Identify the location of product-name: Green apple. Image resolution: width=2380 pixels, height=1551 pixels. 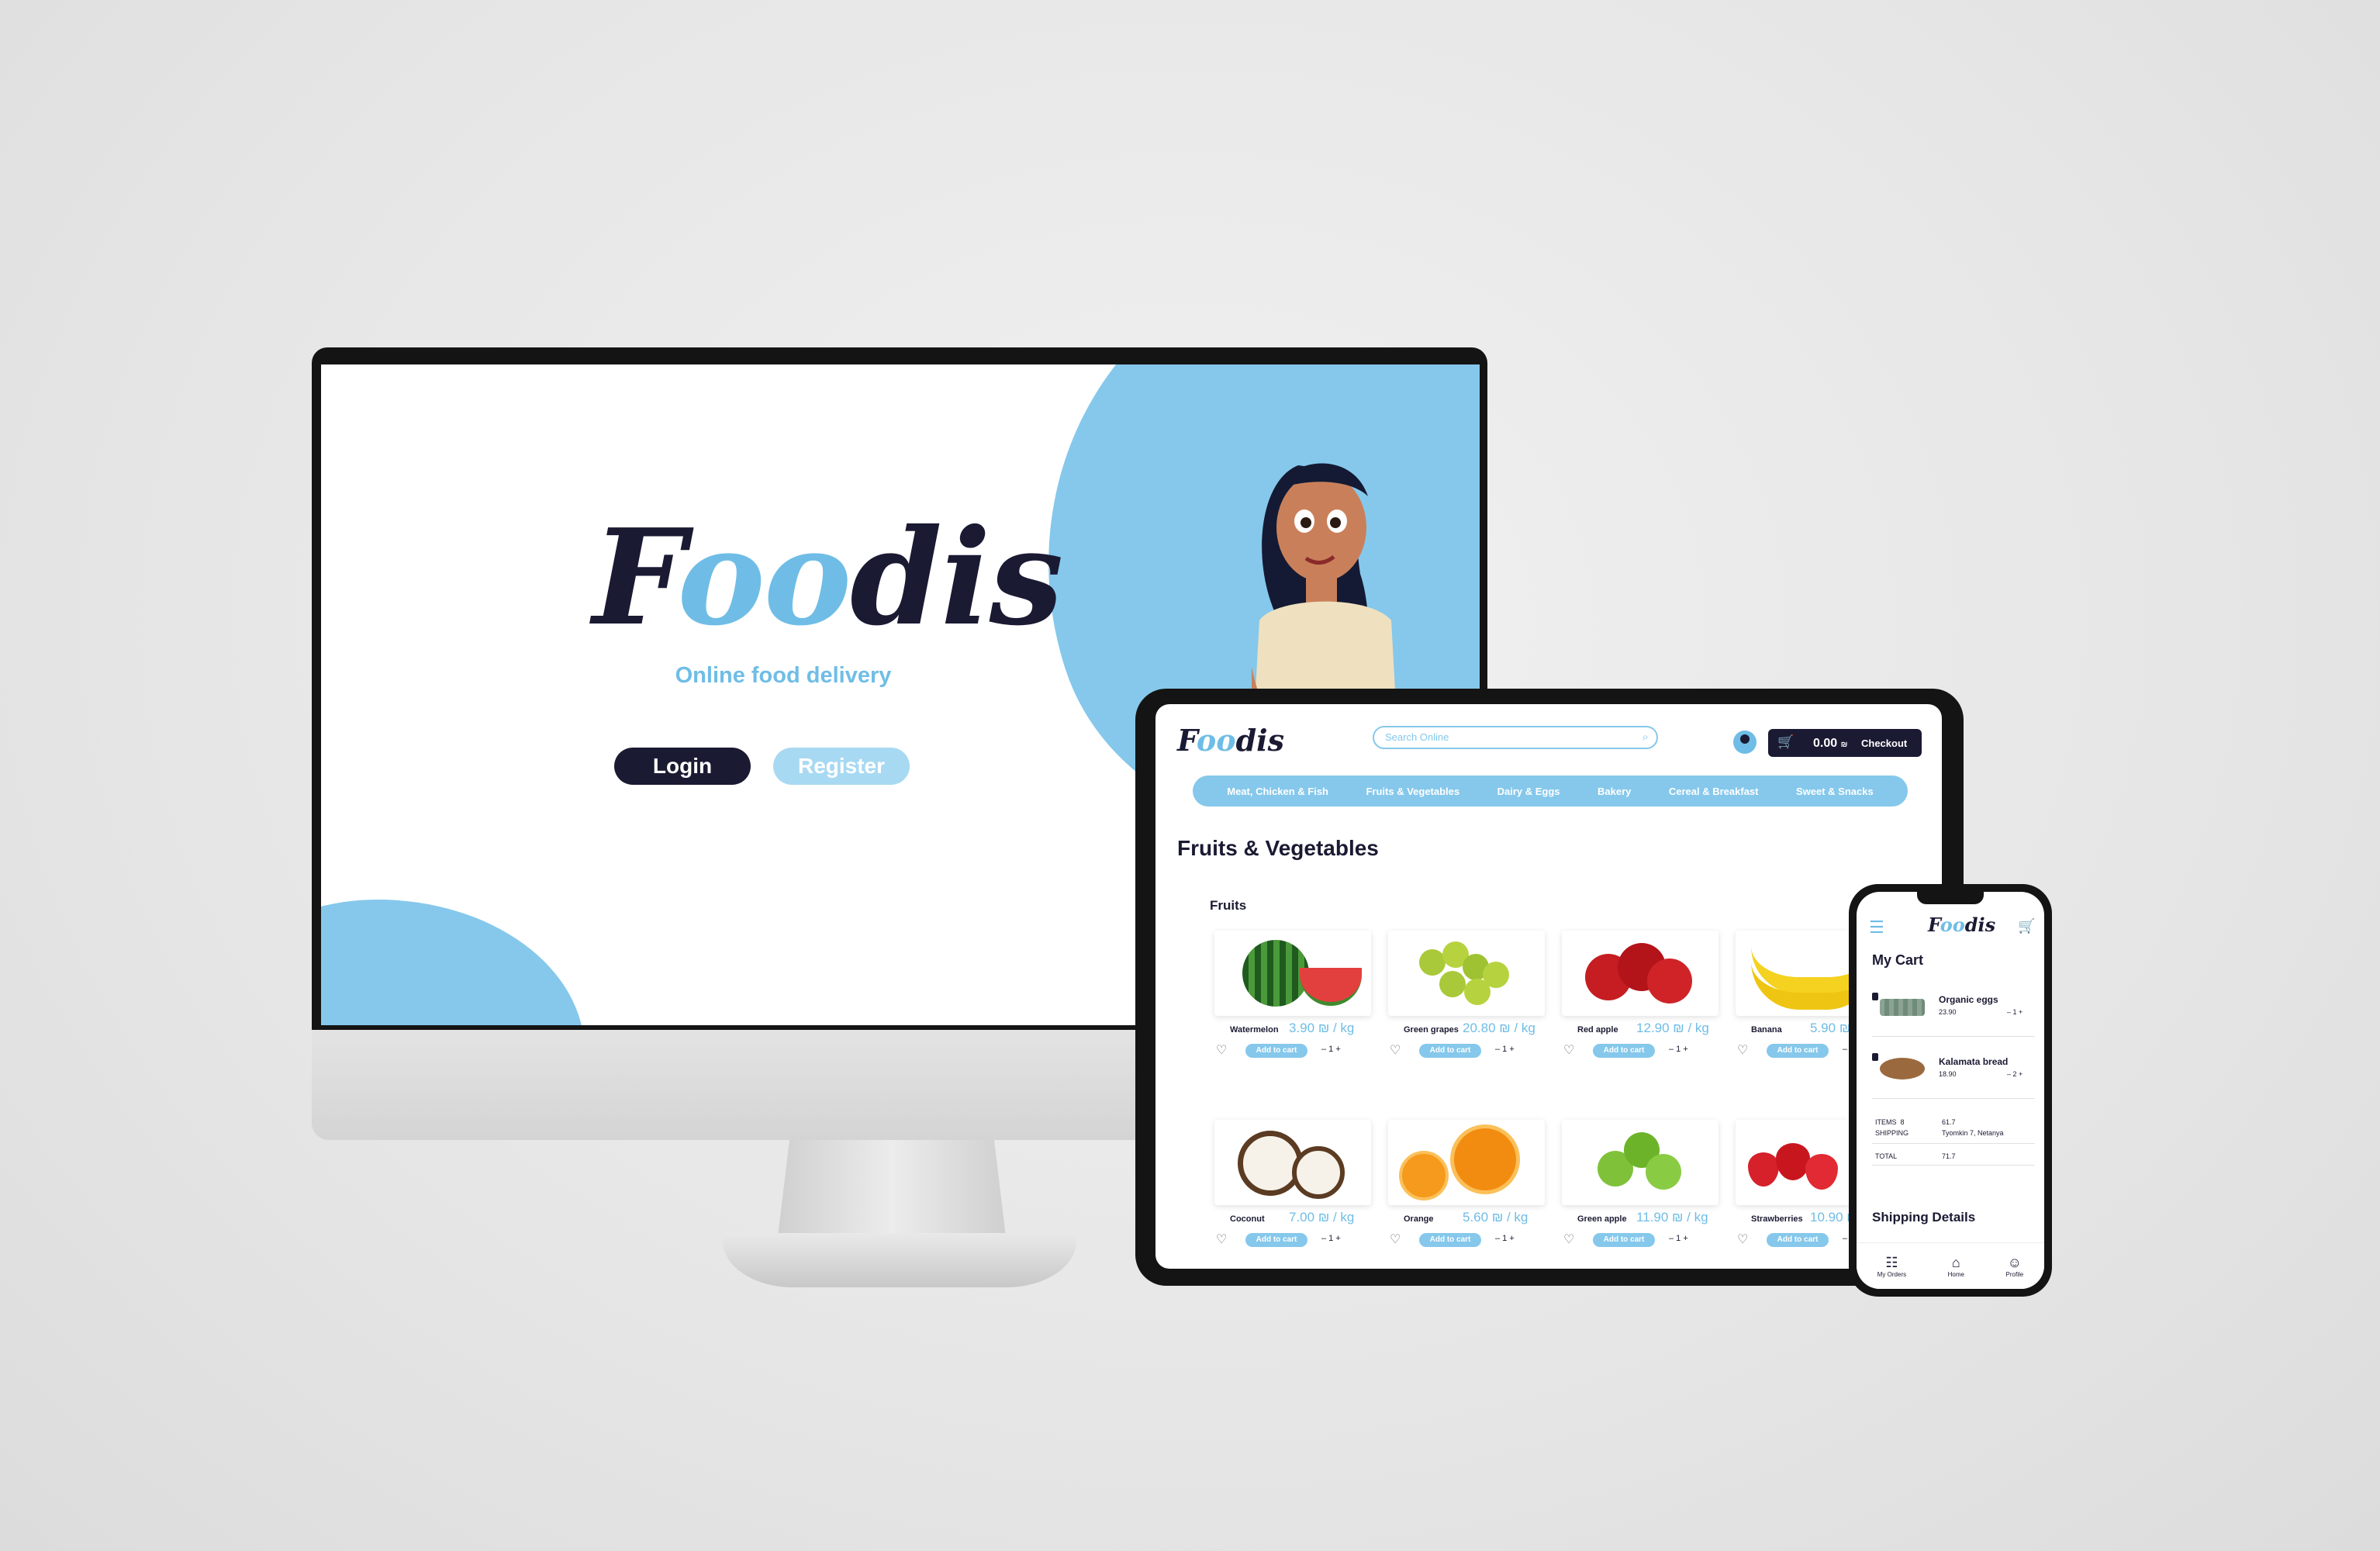
(1602, 1219).